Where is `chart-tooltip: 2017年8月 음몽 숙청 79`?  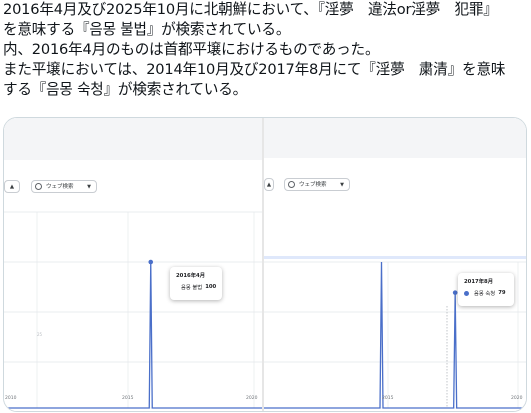
chart-tooltip: 2017年8月 음몽 숙청 79 is located at coordinates (486, 289).